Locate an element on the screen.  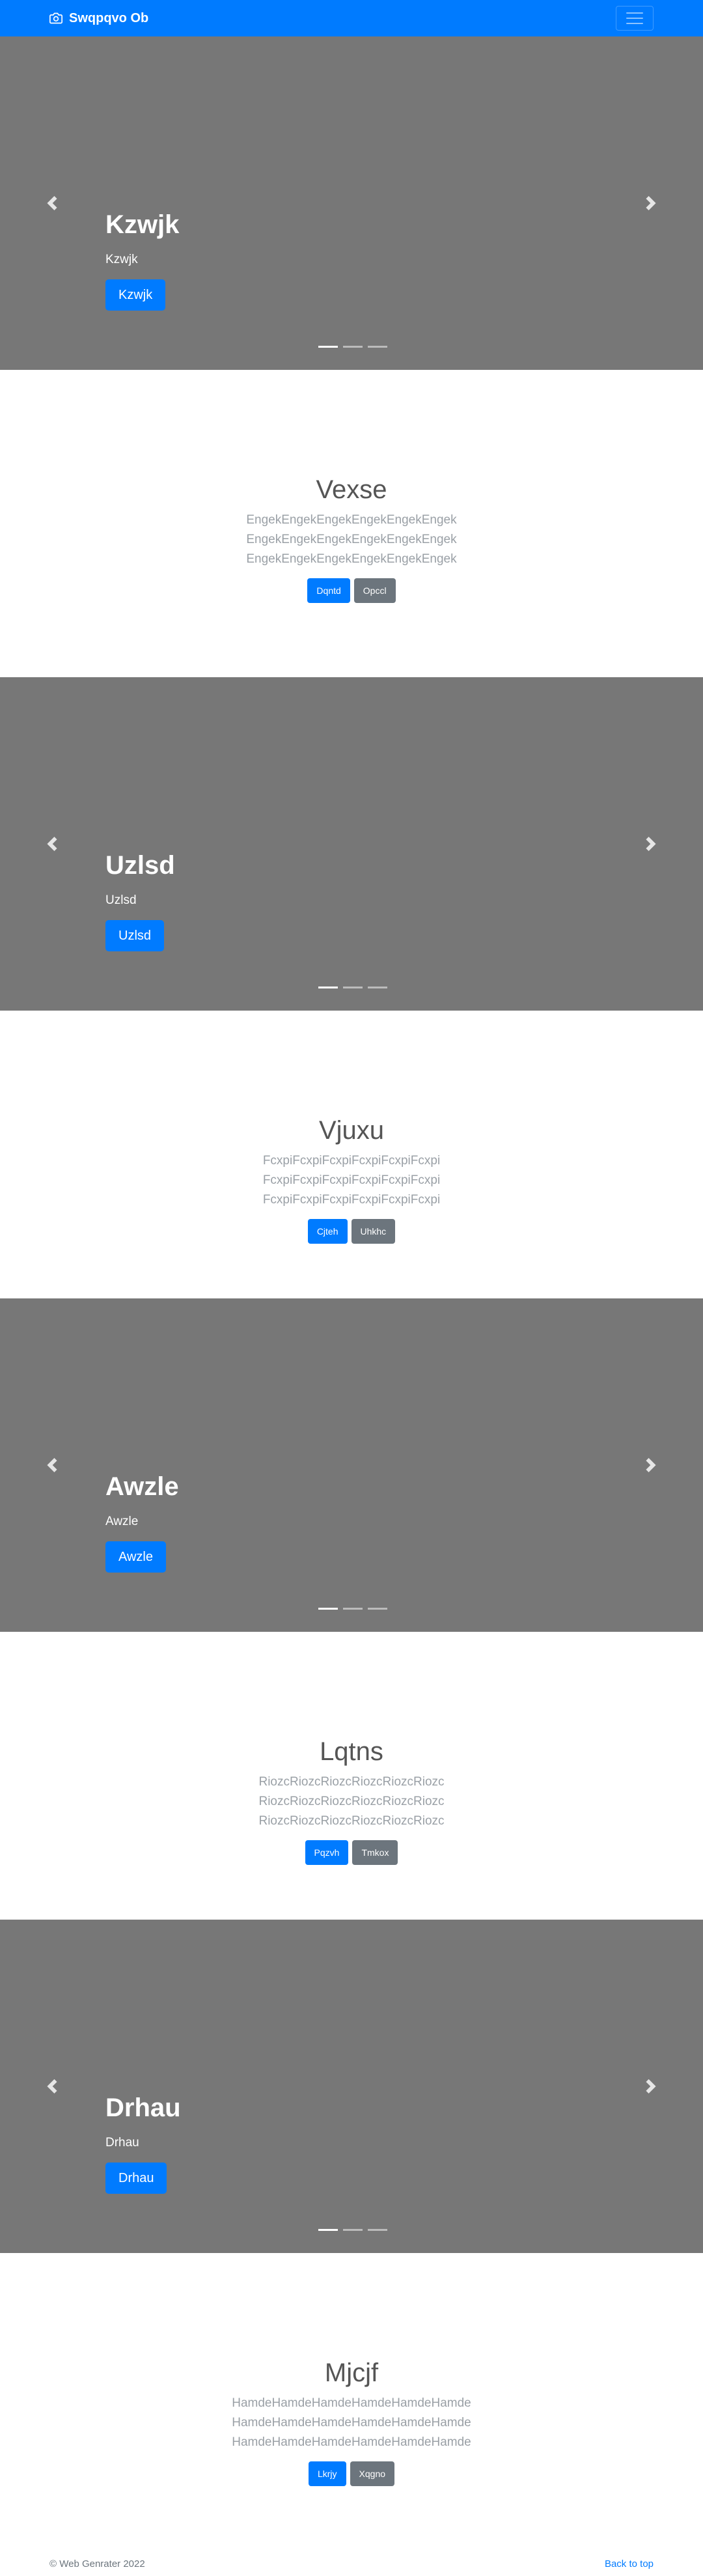
navbar-toggler is located at coordinates (635, 19).